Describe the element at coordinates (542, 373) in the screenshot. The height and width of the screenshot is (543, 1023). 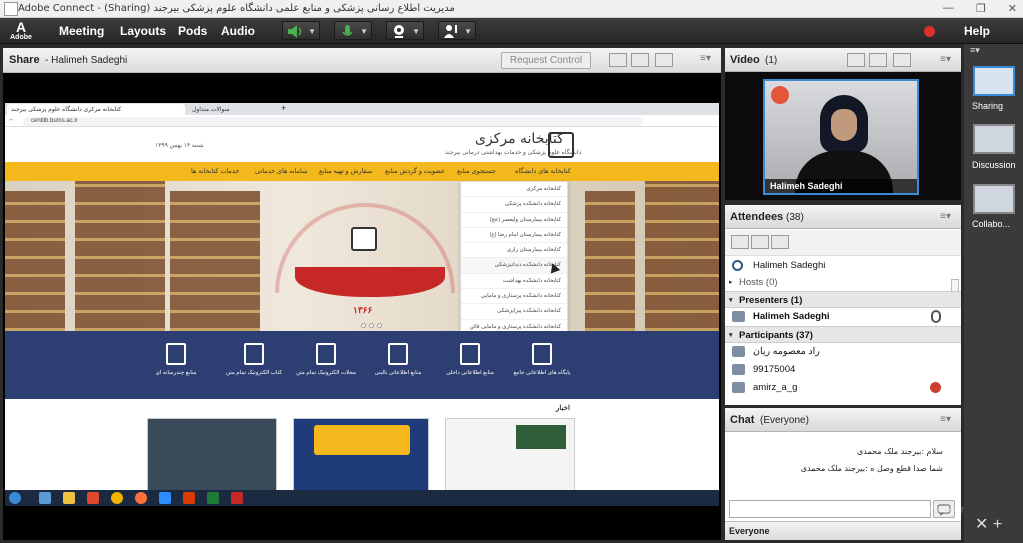
I see `service-label: پایگاه های اطلاعاتی جامع` at that location.